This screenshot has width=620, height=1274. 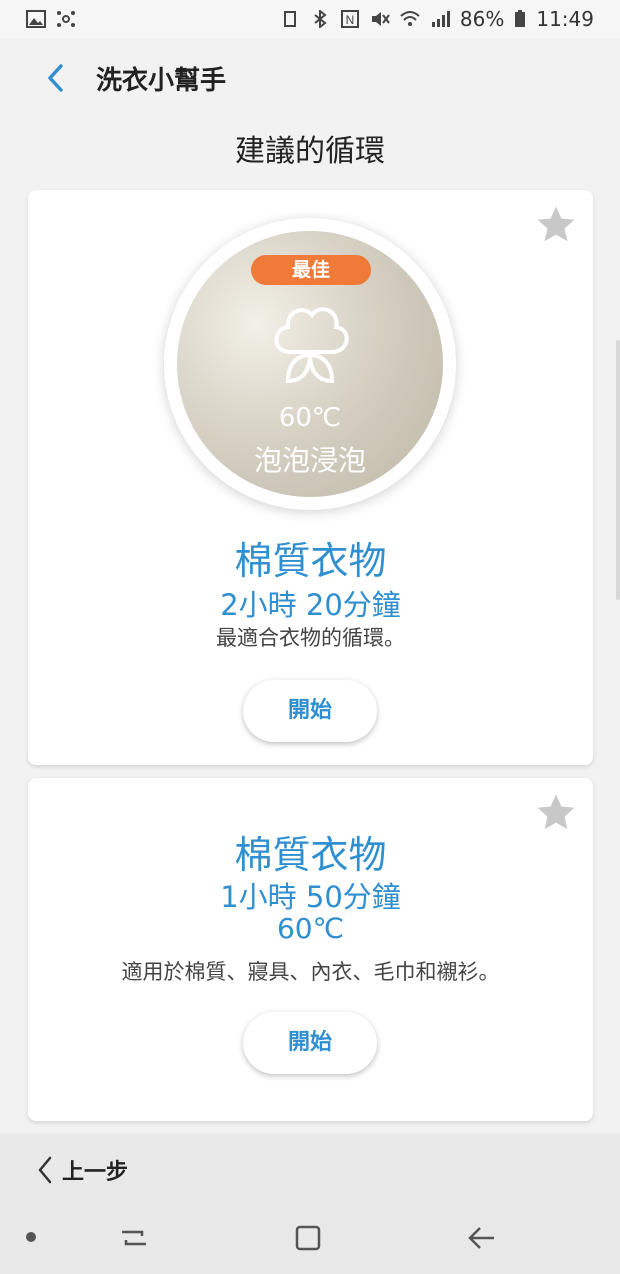 What do you see at coordinates (380, 19) in the screenshot?
I see `mute-icon` at bounding box center [380, 19].